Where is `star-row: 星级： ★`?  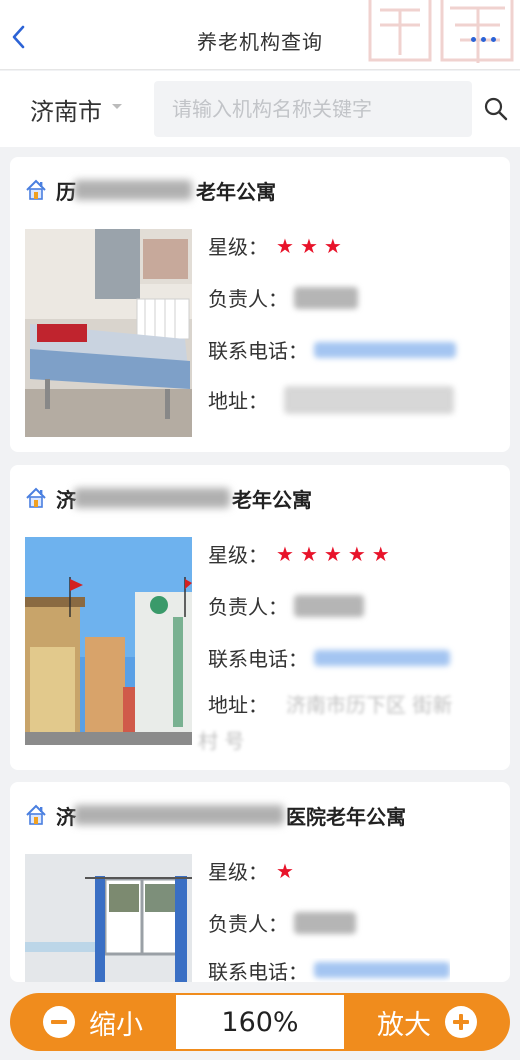
star-row: 星级： ★ is located at coordinates (251, 870).